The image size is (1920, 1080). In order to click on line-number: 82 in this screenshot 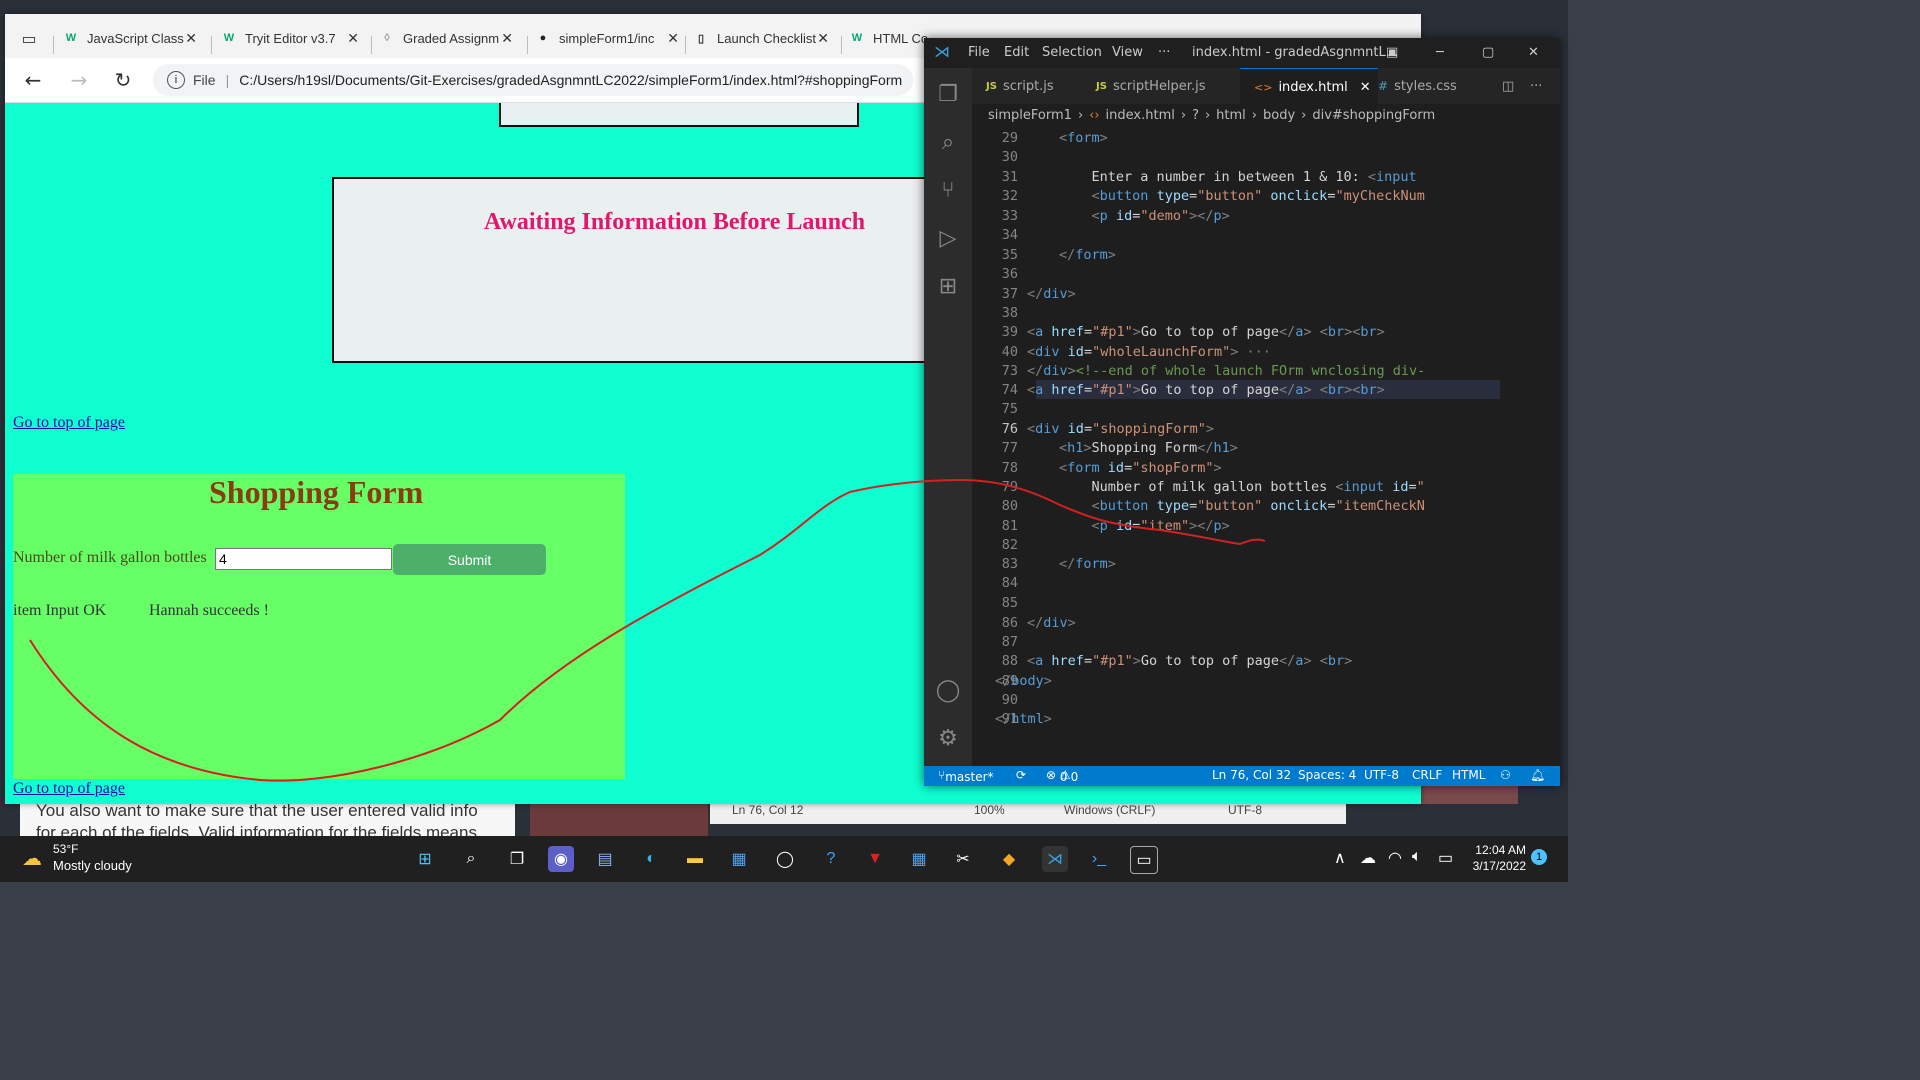, I will do `click(1009, 545)`.